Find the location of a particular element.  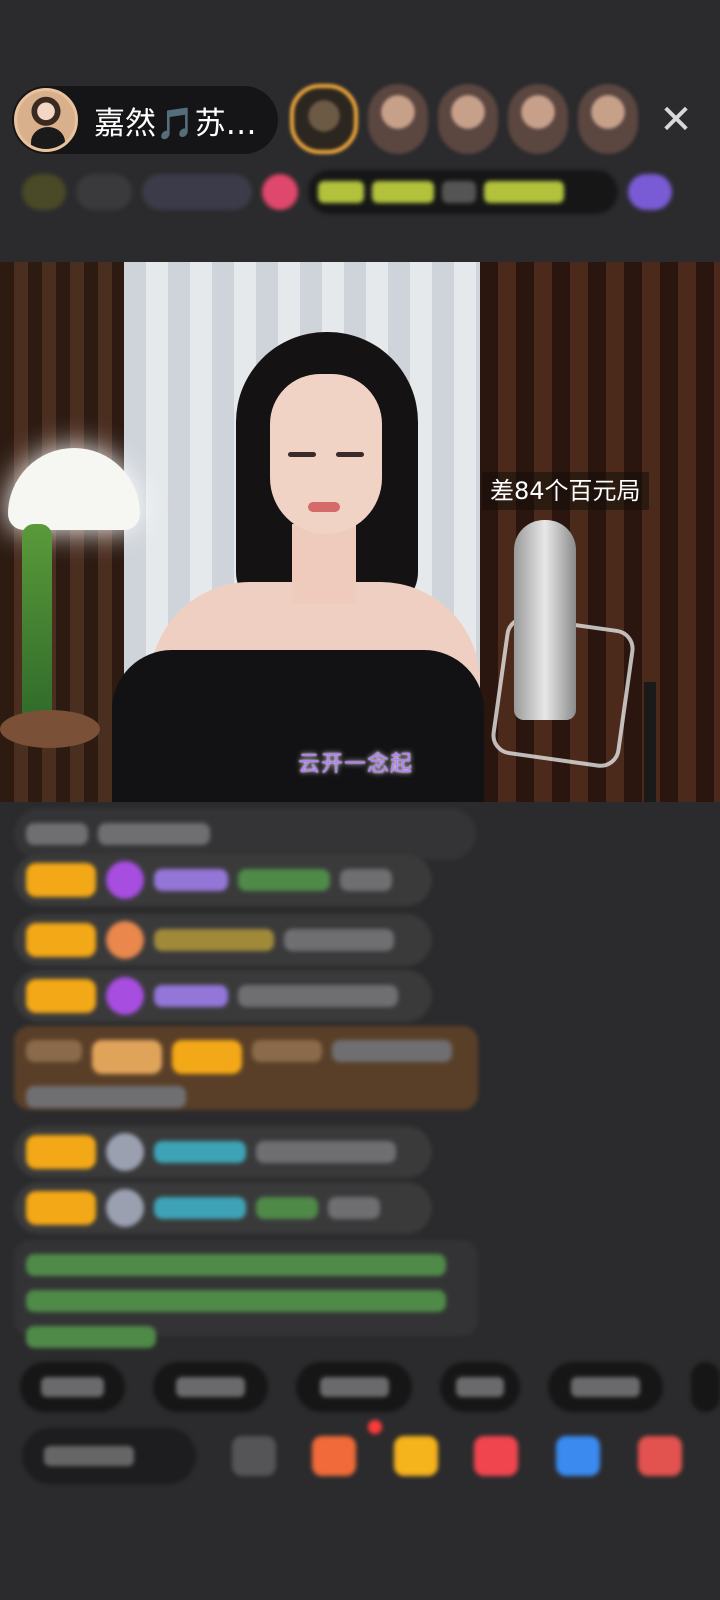

lyric-text: 云开一念起 is located at coordinates (356, 764).